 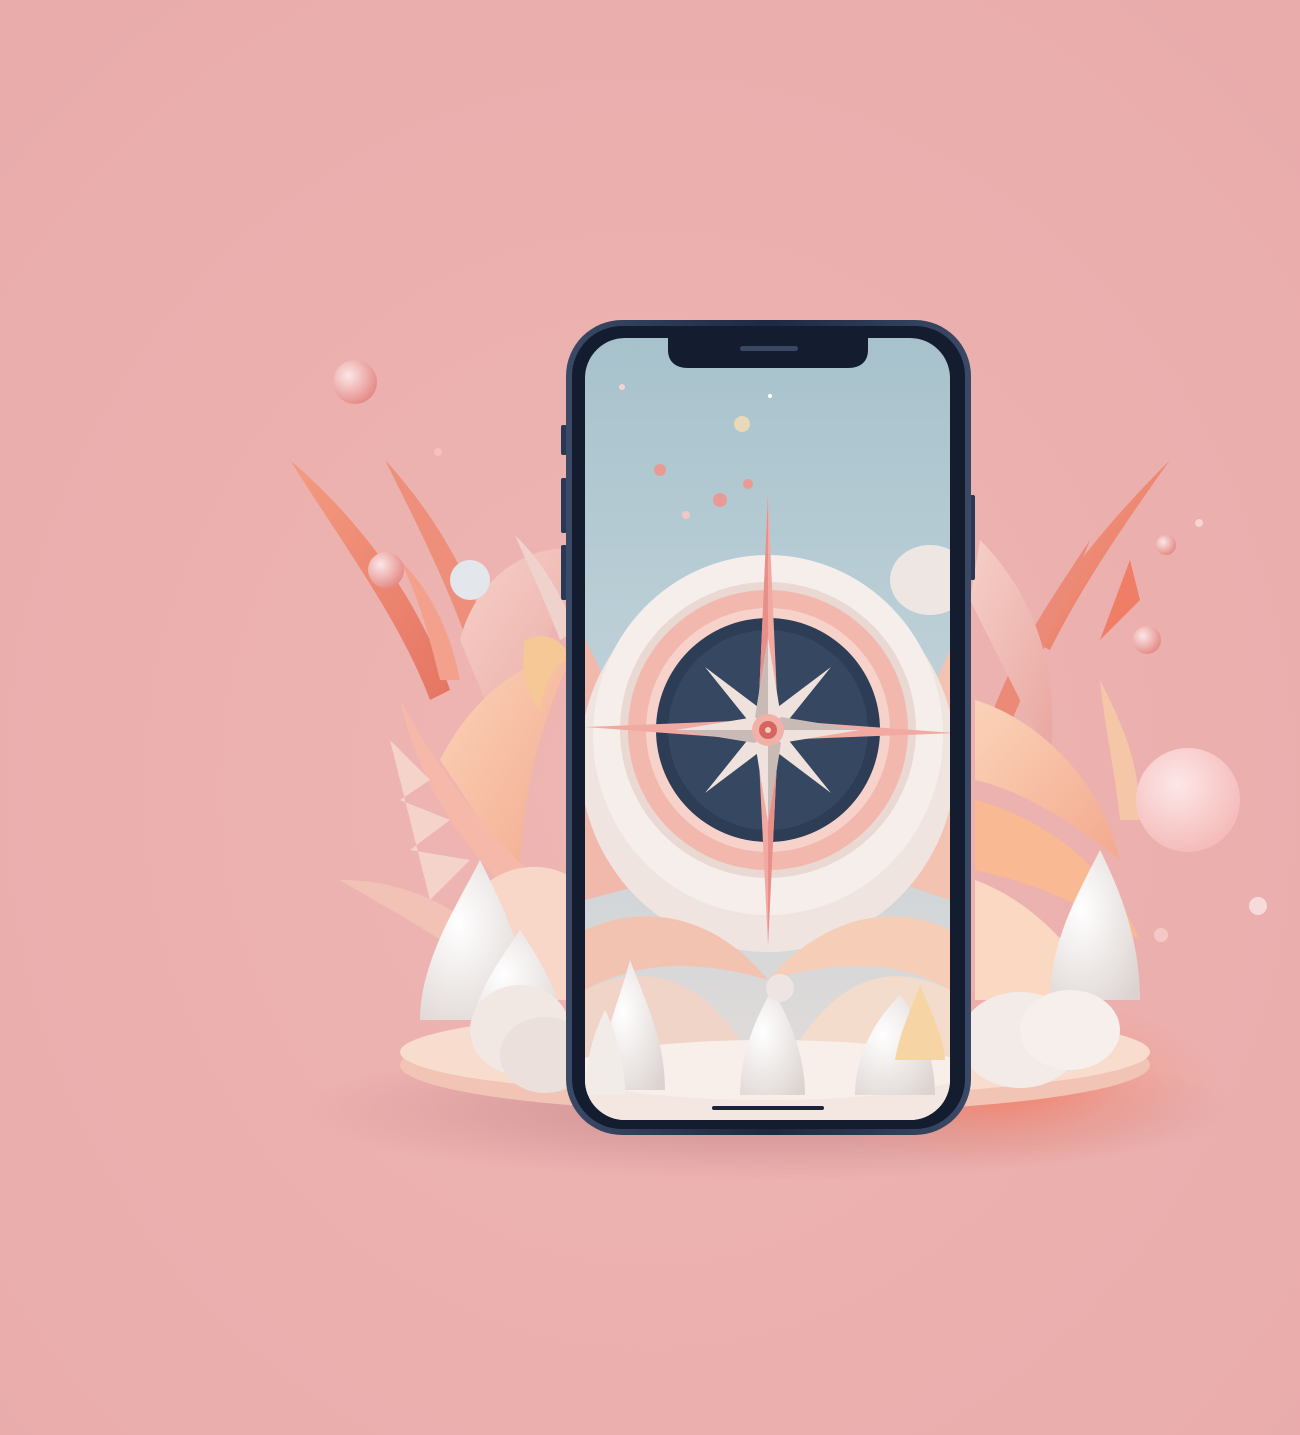 What do you see at coordinates (768, 353) in the screenshot?
I see `phone-notch` at bounding box center [768, 353].